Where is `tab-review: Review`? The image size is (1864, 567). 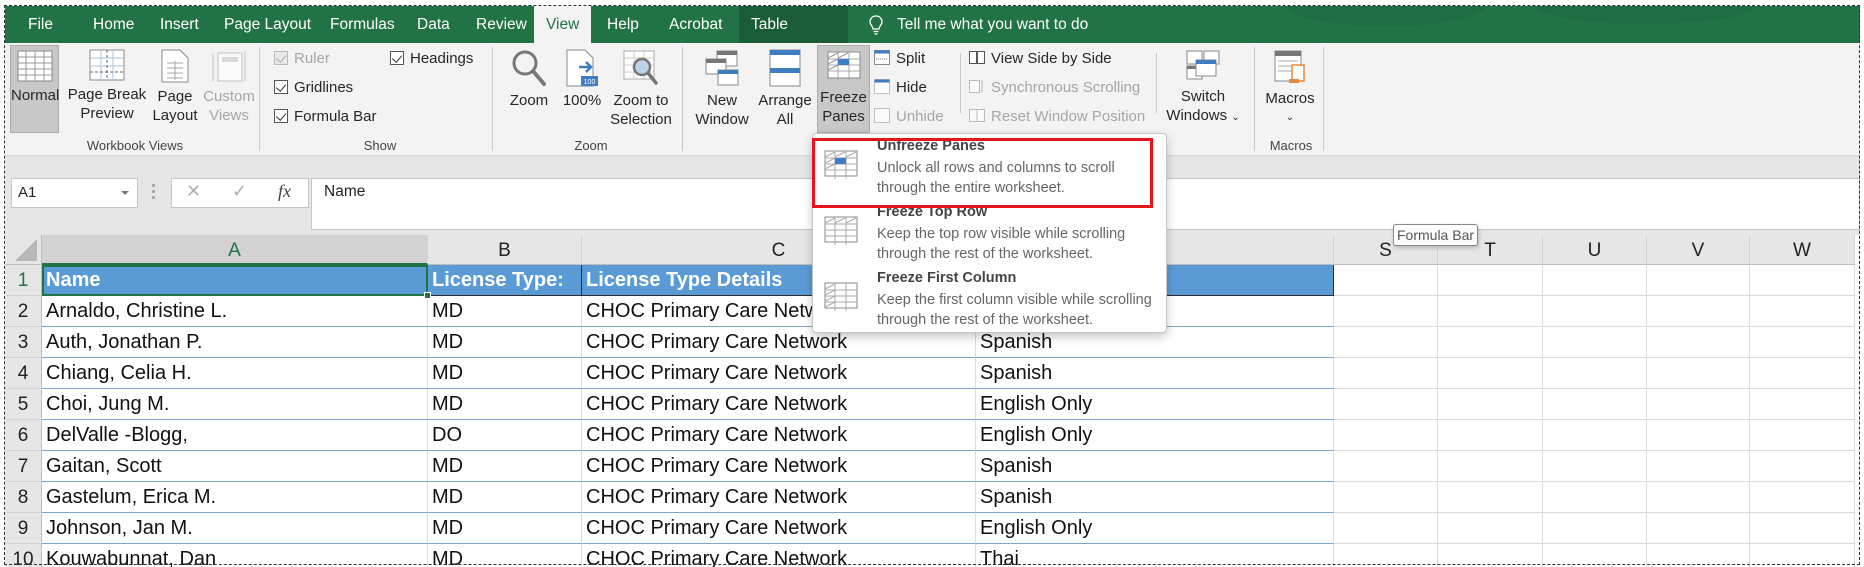 tab-review: Review is located at coordinates (501, 24).